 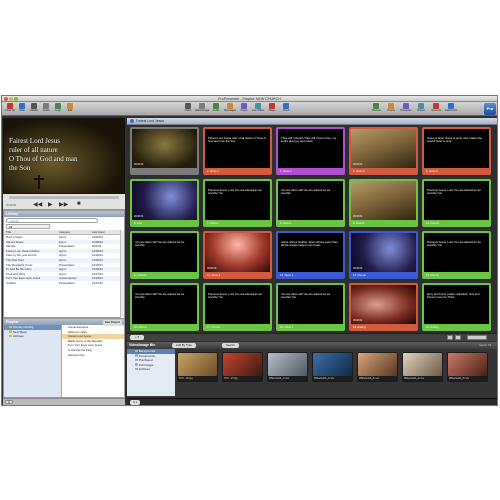 I want to click on slide-thumbnail: 00:00:04 9. Chorus, so click(x=383, y=203).